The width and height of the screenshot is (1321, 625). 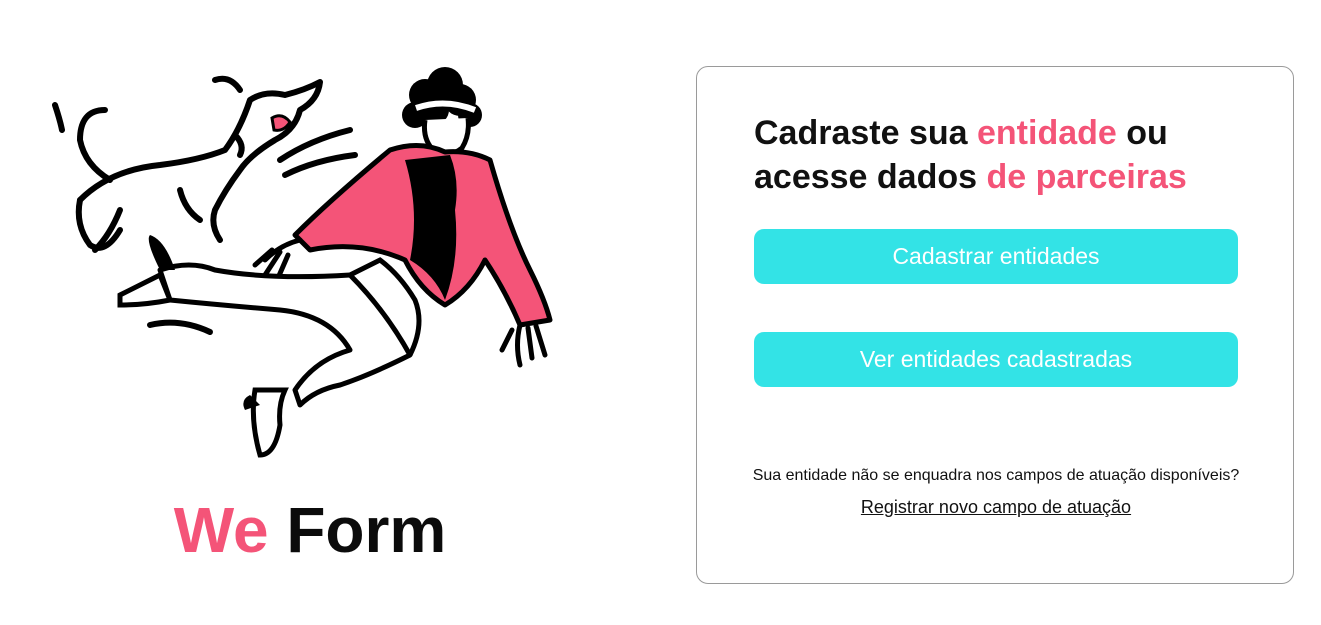 I want to click on brand-form: Form, so click(x=366, y=530).